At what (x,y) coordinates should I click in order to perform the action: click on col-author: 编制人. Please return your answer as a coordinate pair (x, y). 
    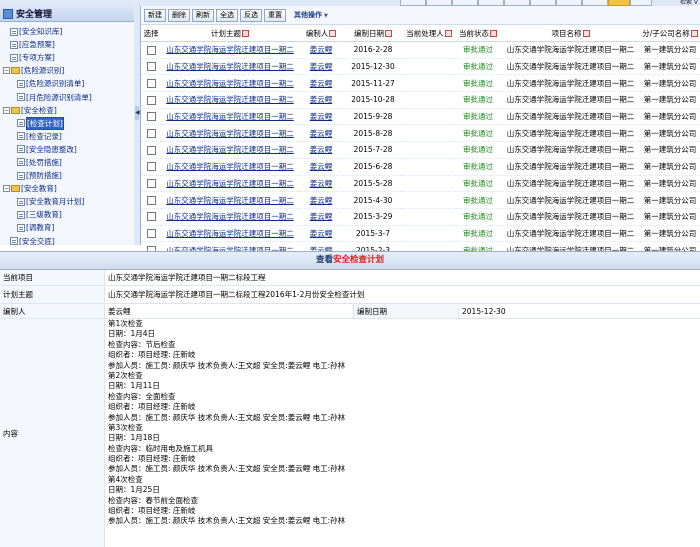
    Looking at the image, I should click on (321, 33).